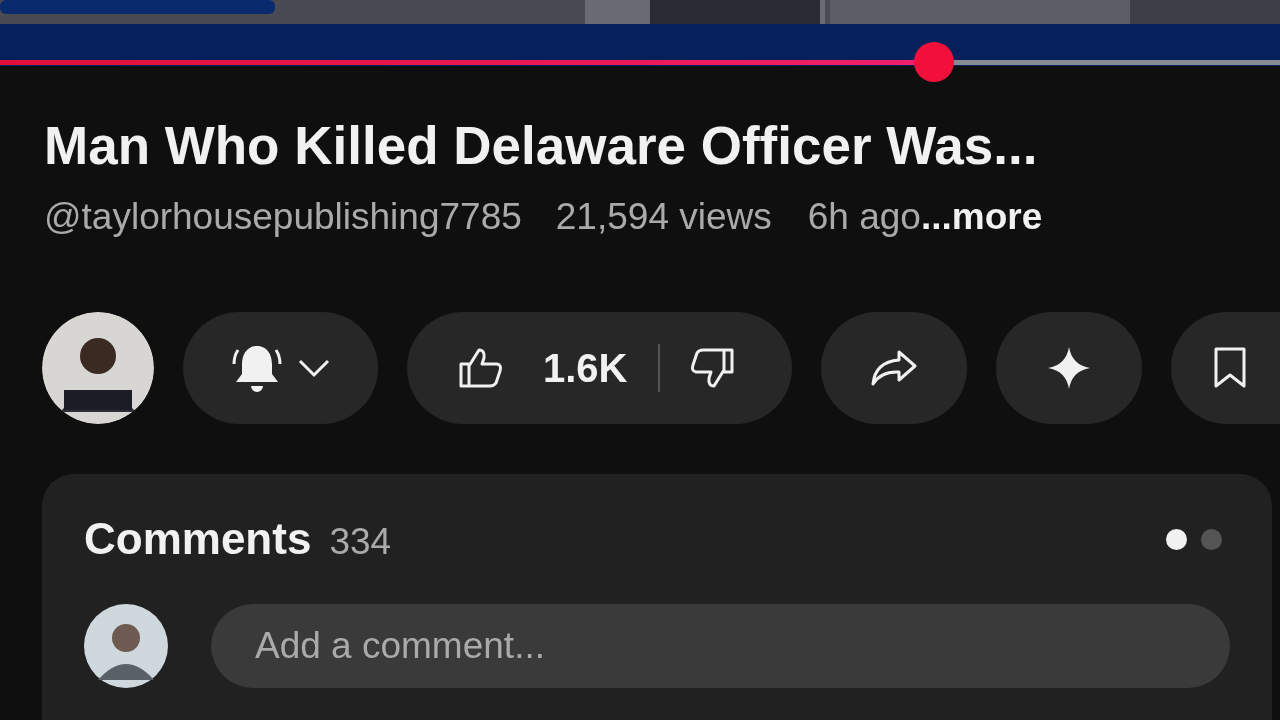  What do you see at coordinates (934, 62) in the screenshot?
I see `scrubber-handle` at bounding box center [934, 62].